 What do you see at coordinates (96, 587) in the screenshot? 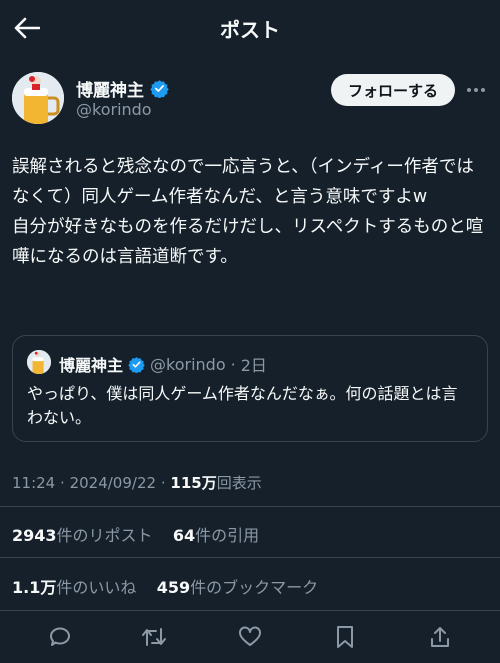
I see `likes-label: 件のいいね` at bounding box center [96, 587].